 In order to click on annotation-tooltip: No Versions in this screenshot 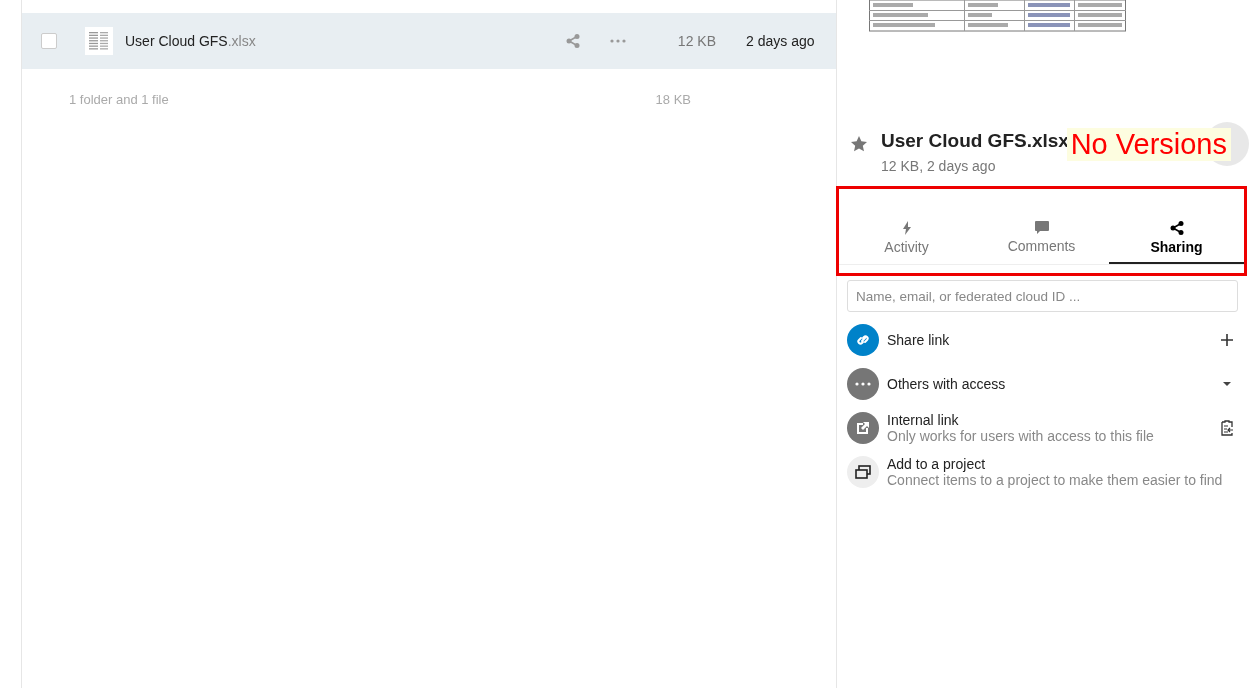, I will do `click(1148, 144)`.